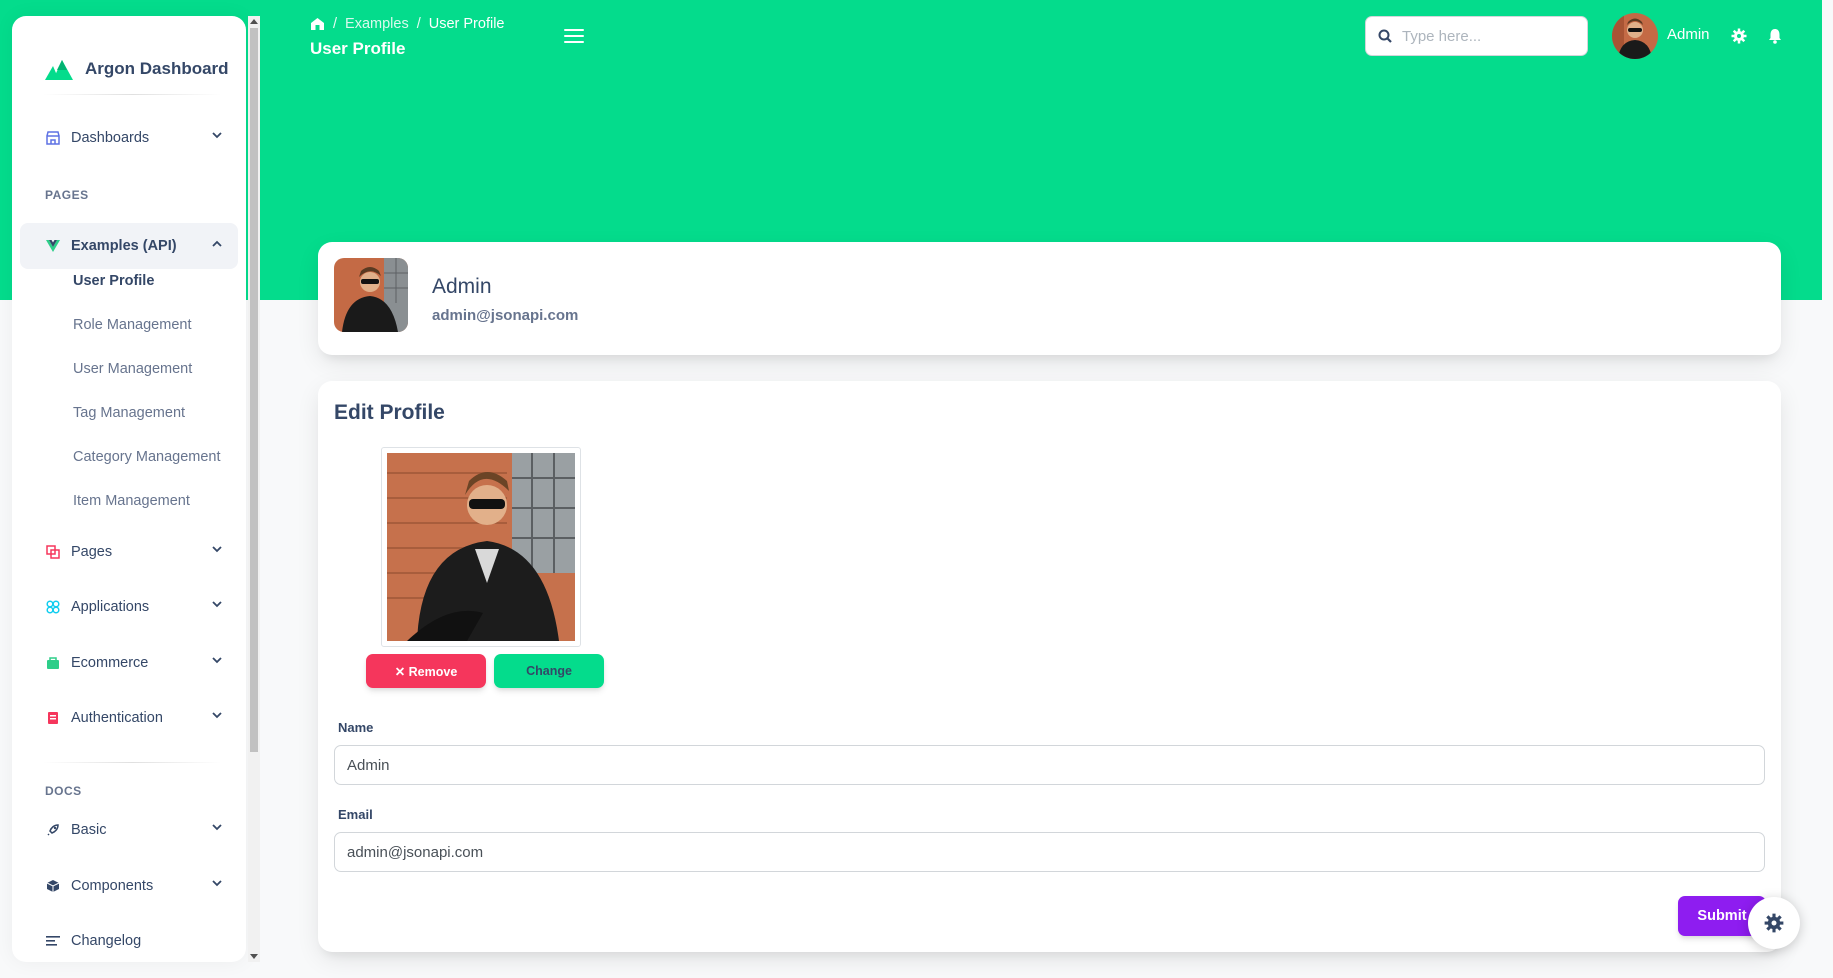 Image resolution: width=1833 pixels, height=978 pixels. I want to click on nav-label: Basic, so click(89, 830).